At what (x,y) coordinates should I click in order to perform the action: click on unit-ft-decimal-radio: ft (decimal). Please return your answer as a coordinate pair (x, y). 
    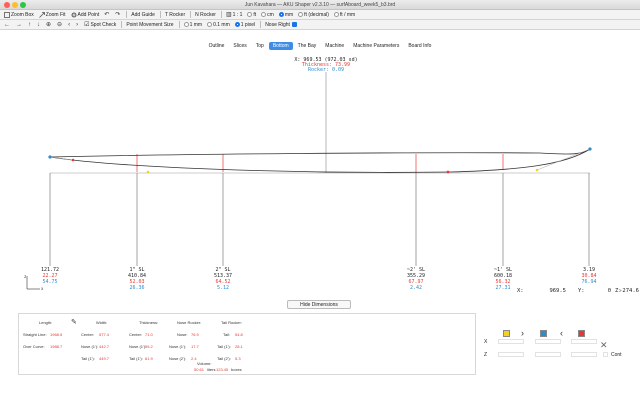
    Looking at the image, I should click on (313, 15).